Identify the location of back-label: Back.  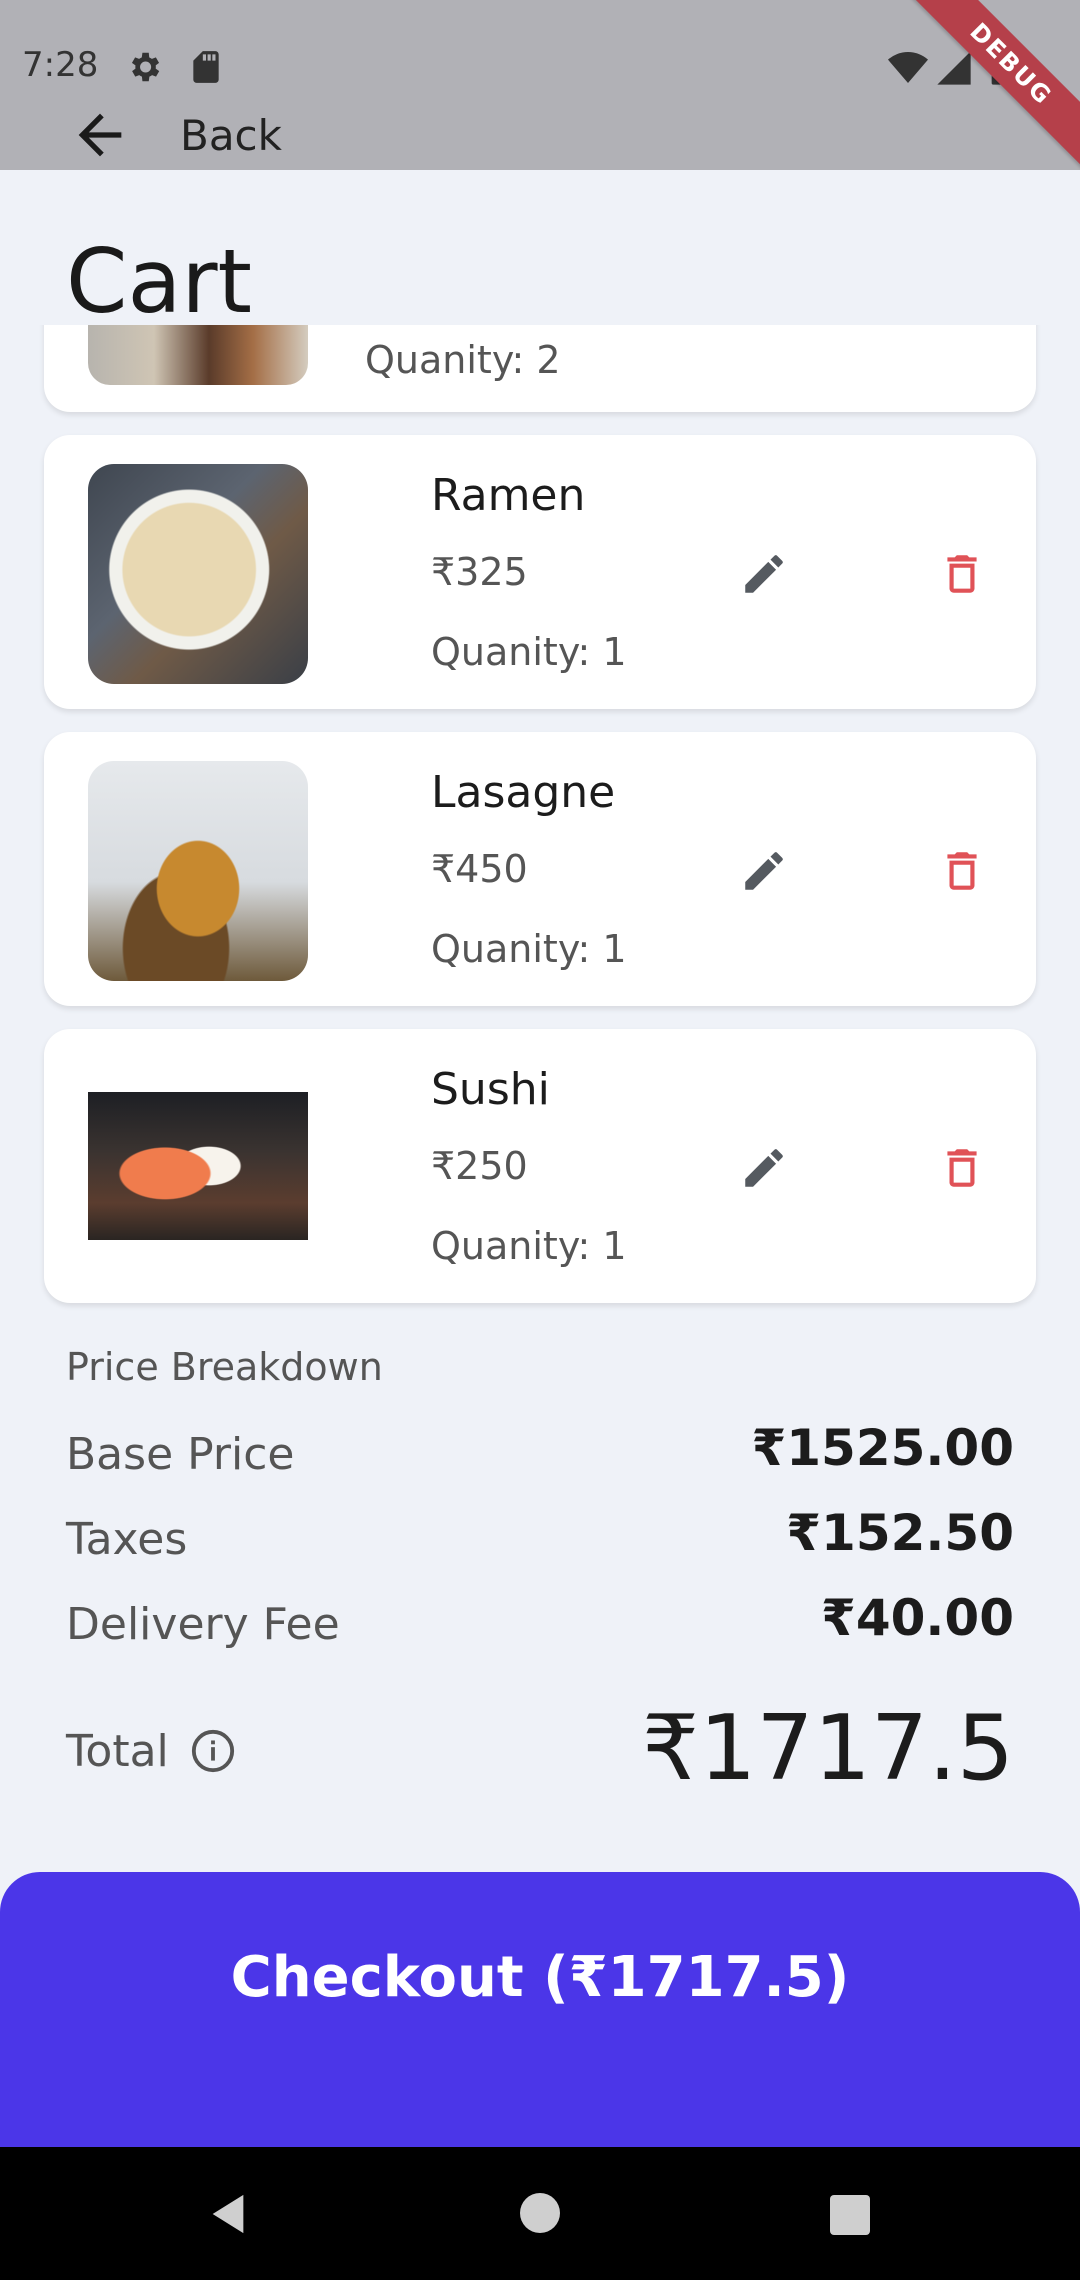
(231, 135).